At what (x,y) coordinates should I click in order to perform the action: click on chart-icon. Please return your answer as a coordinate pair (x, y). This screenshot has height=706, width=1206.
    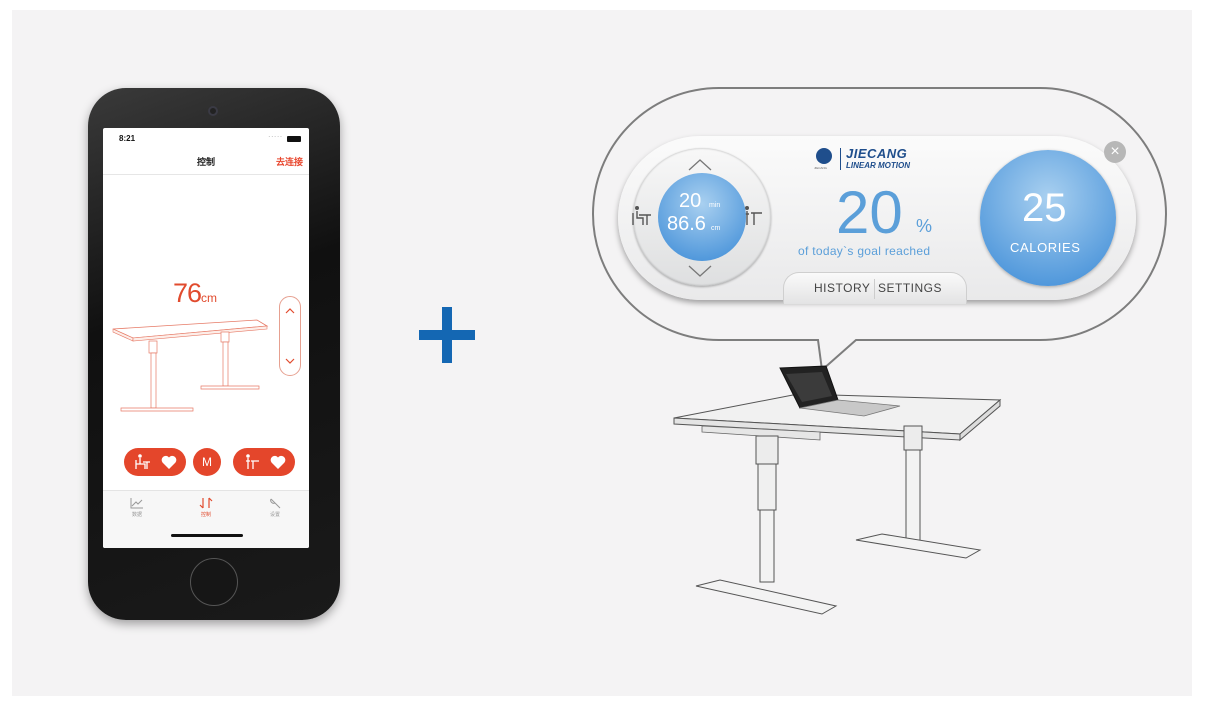
    Looking at the image, I should click on (136, 503).